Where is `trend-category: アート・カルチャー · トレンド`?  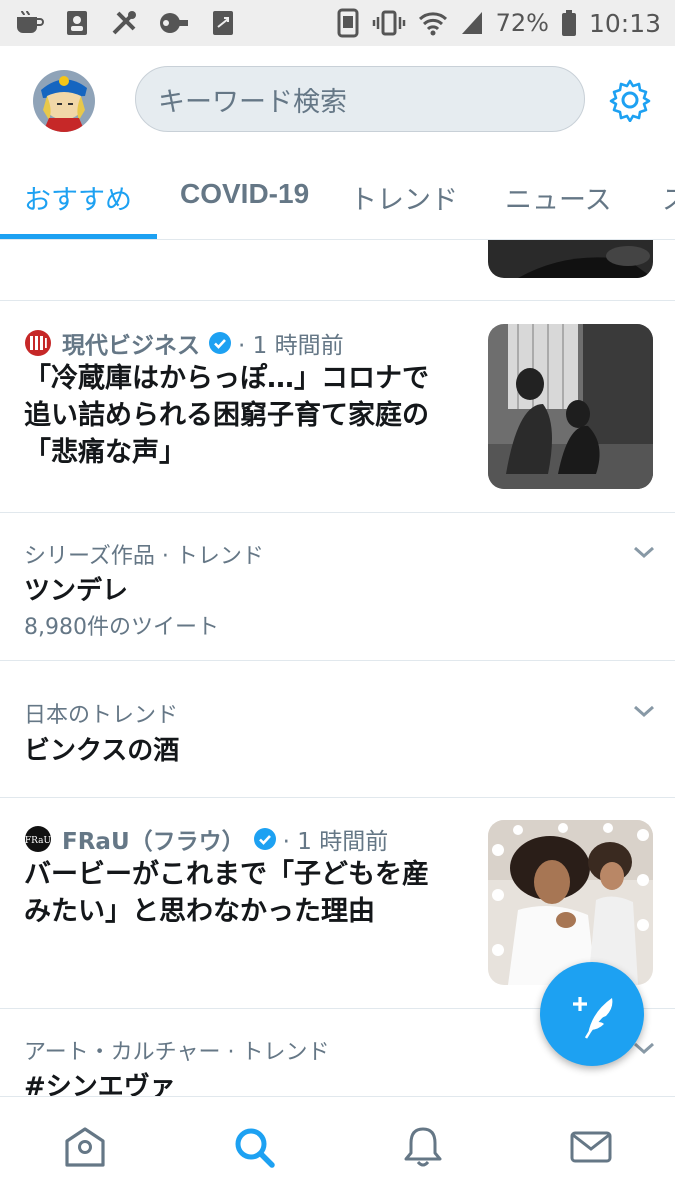
trend-category: アート・カルチャー · トレンド is located at coordinates (177, 1052).